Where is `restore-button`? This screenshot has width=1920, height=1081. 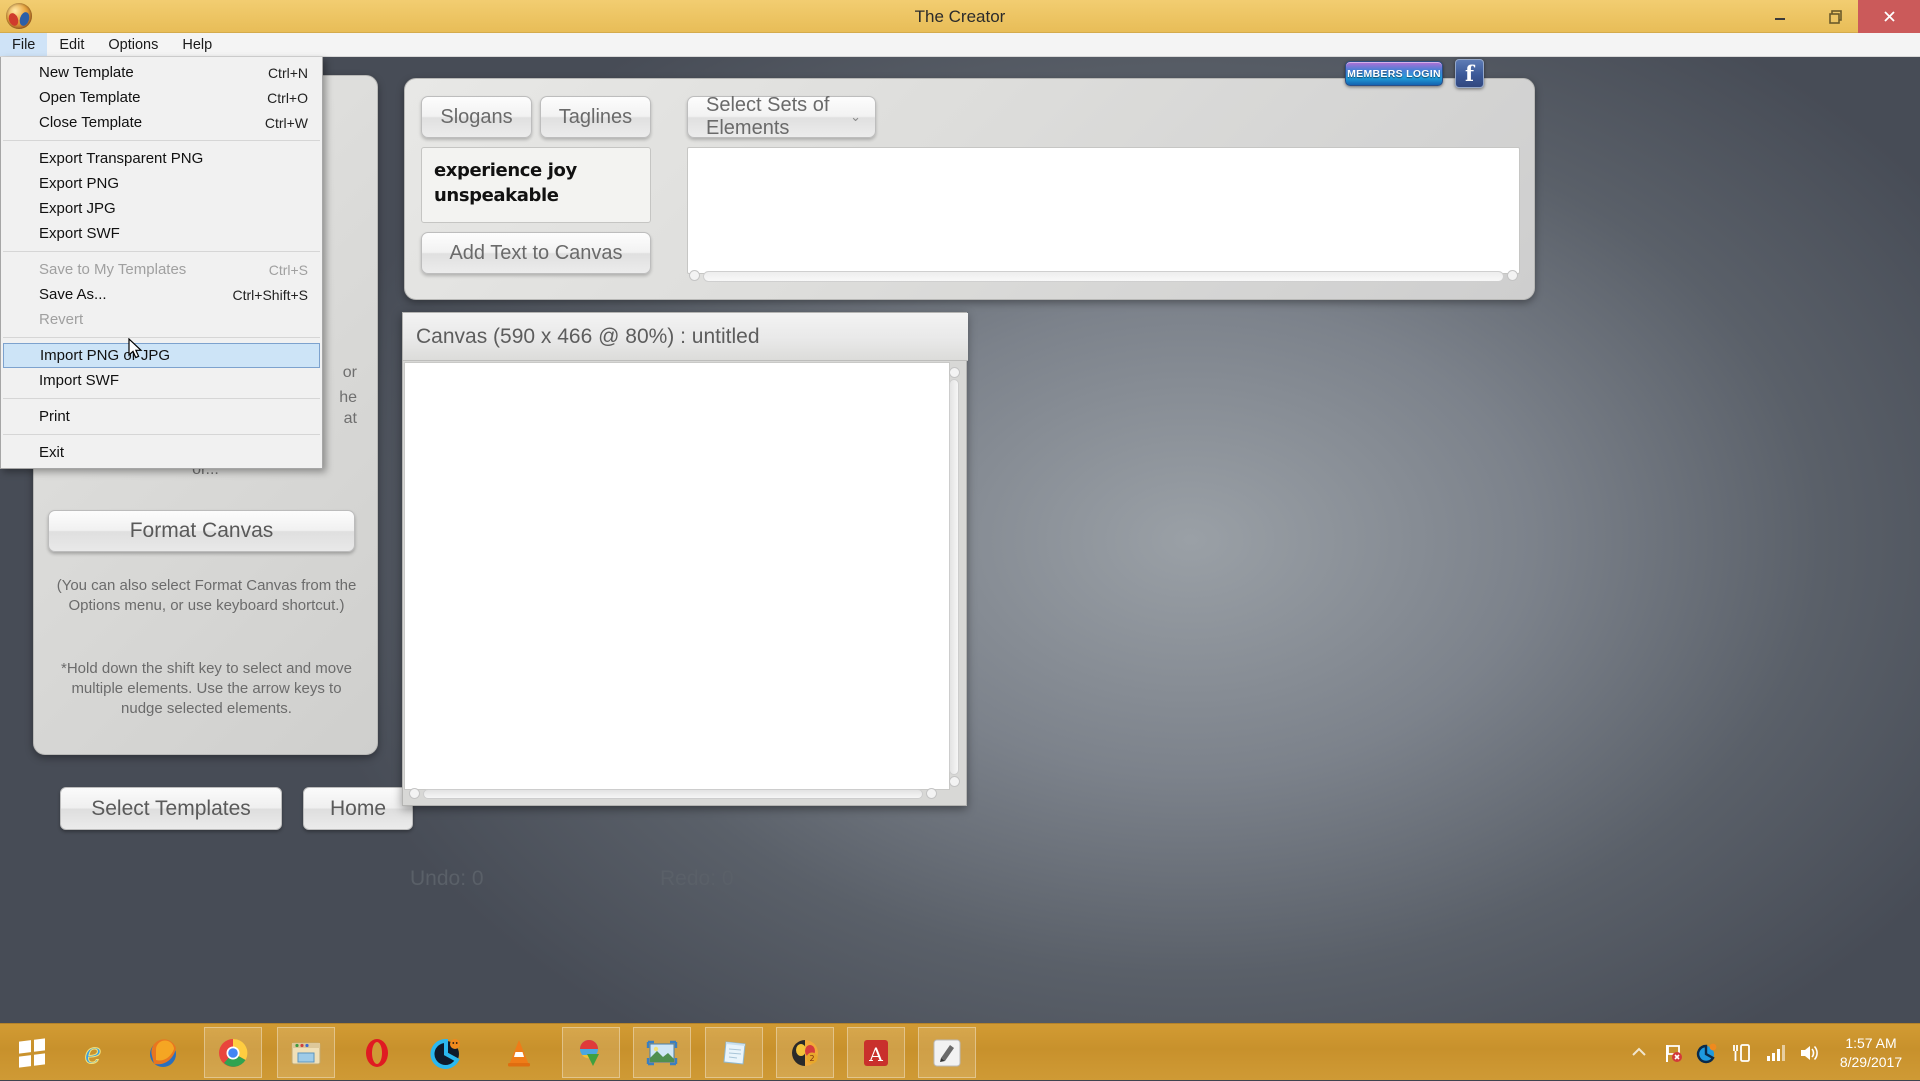
restore-button is located at coordinates (1836, 16).